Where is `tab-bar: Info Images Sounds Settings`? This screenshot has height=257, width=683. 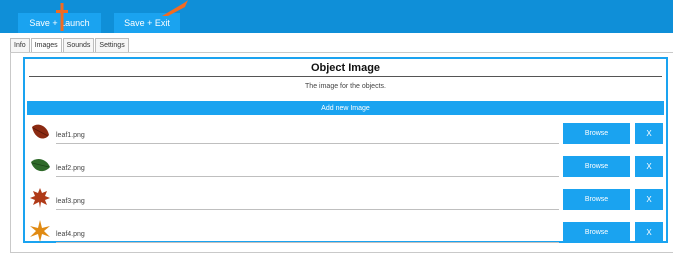 tab-bar: Info Images Sounds Settings is located at coordinates (70, 45).